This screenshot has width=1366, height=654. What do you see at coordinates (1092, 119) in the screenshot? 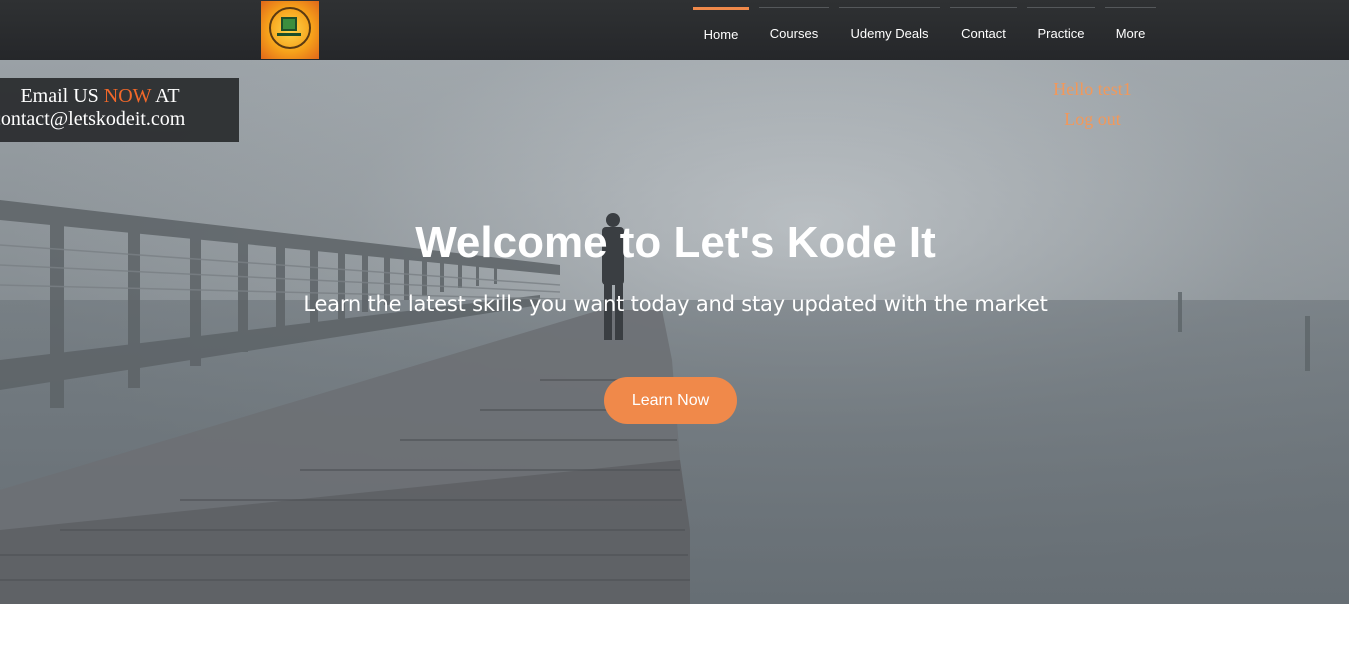
I see `logout-link: Log out` at bounding box center [1092, 119].